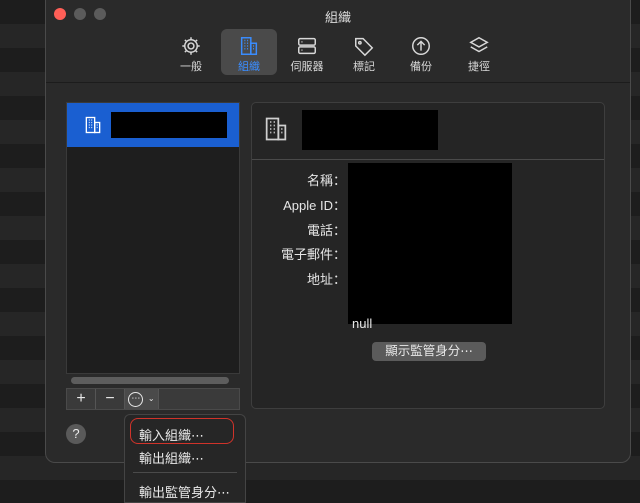 This screenshot has width=640, height=503. Describe the element at coordinates (191, 46) in the screenshot. I see `gear-icon` at that location.